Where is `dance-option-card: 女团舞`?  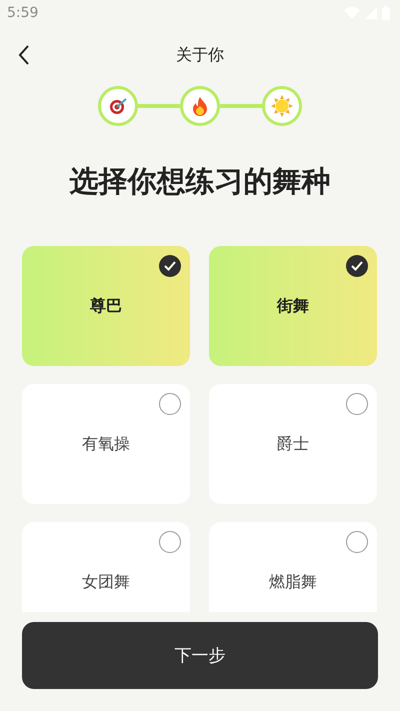
dance-option-card: 女团舞 is located at coordinates (106, 567).